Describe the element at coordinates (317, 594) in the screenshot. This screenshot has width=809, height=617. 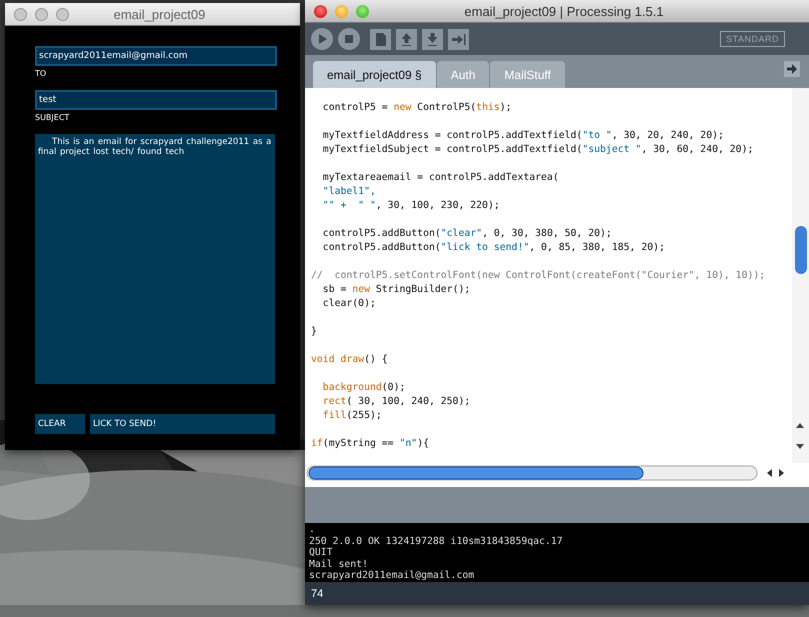
I see `line-number: 74` at that location.